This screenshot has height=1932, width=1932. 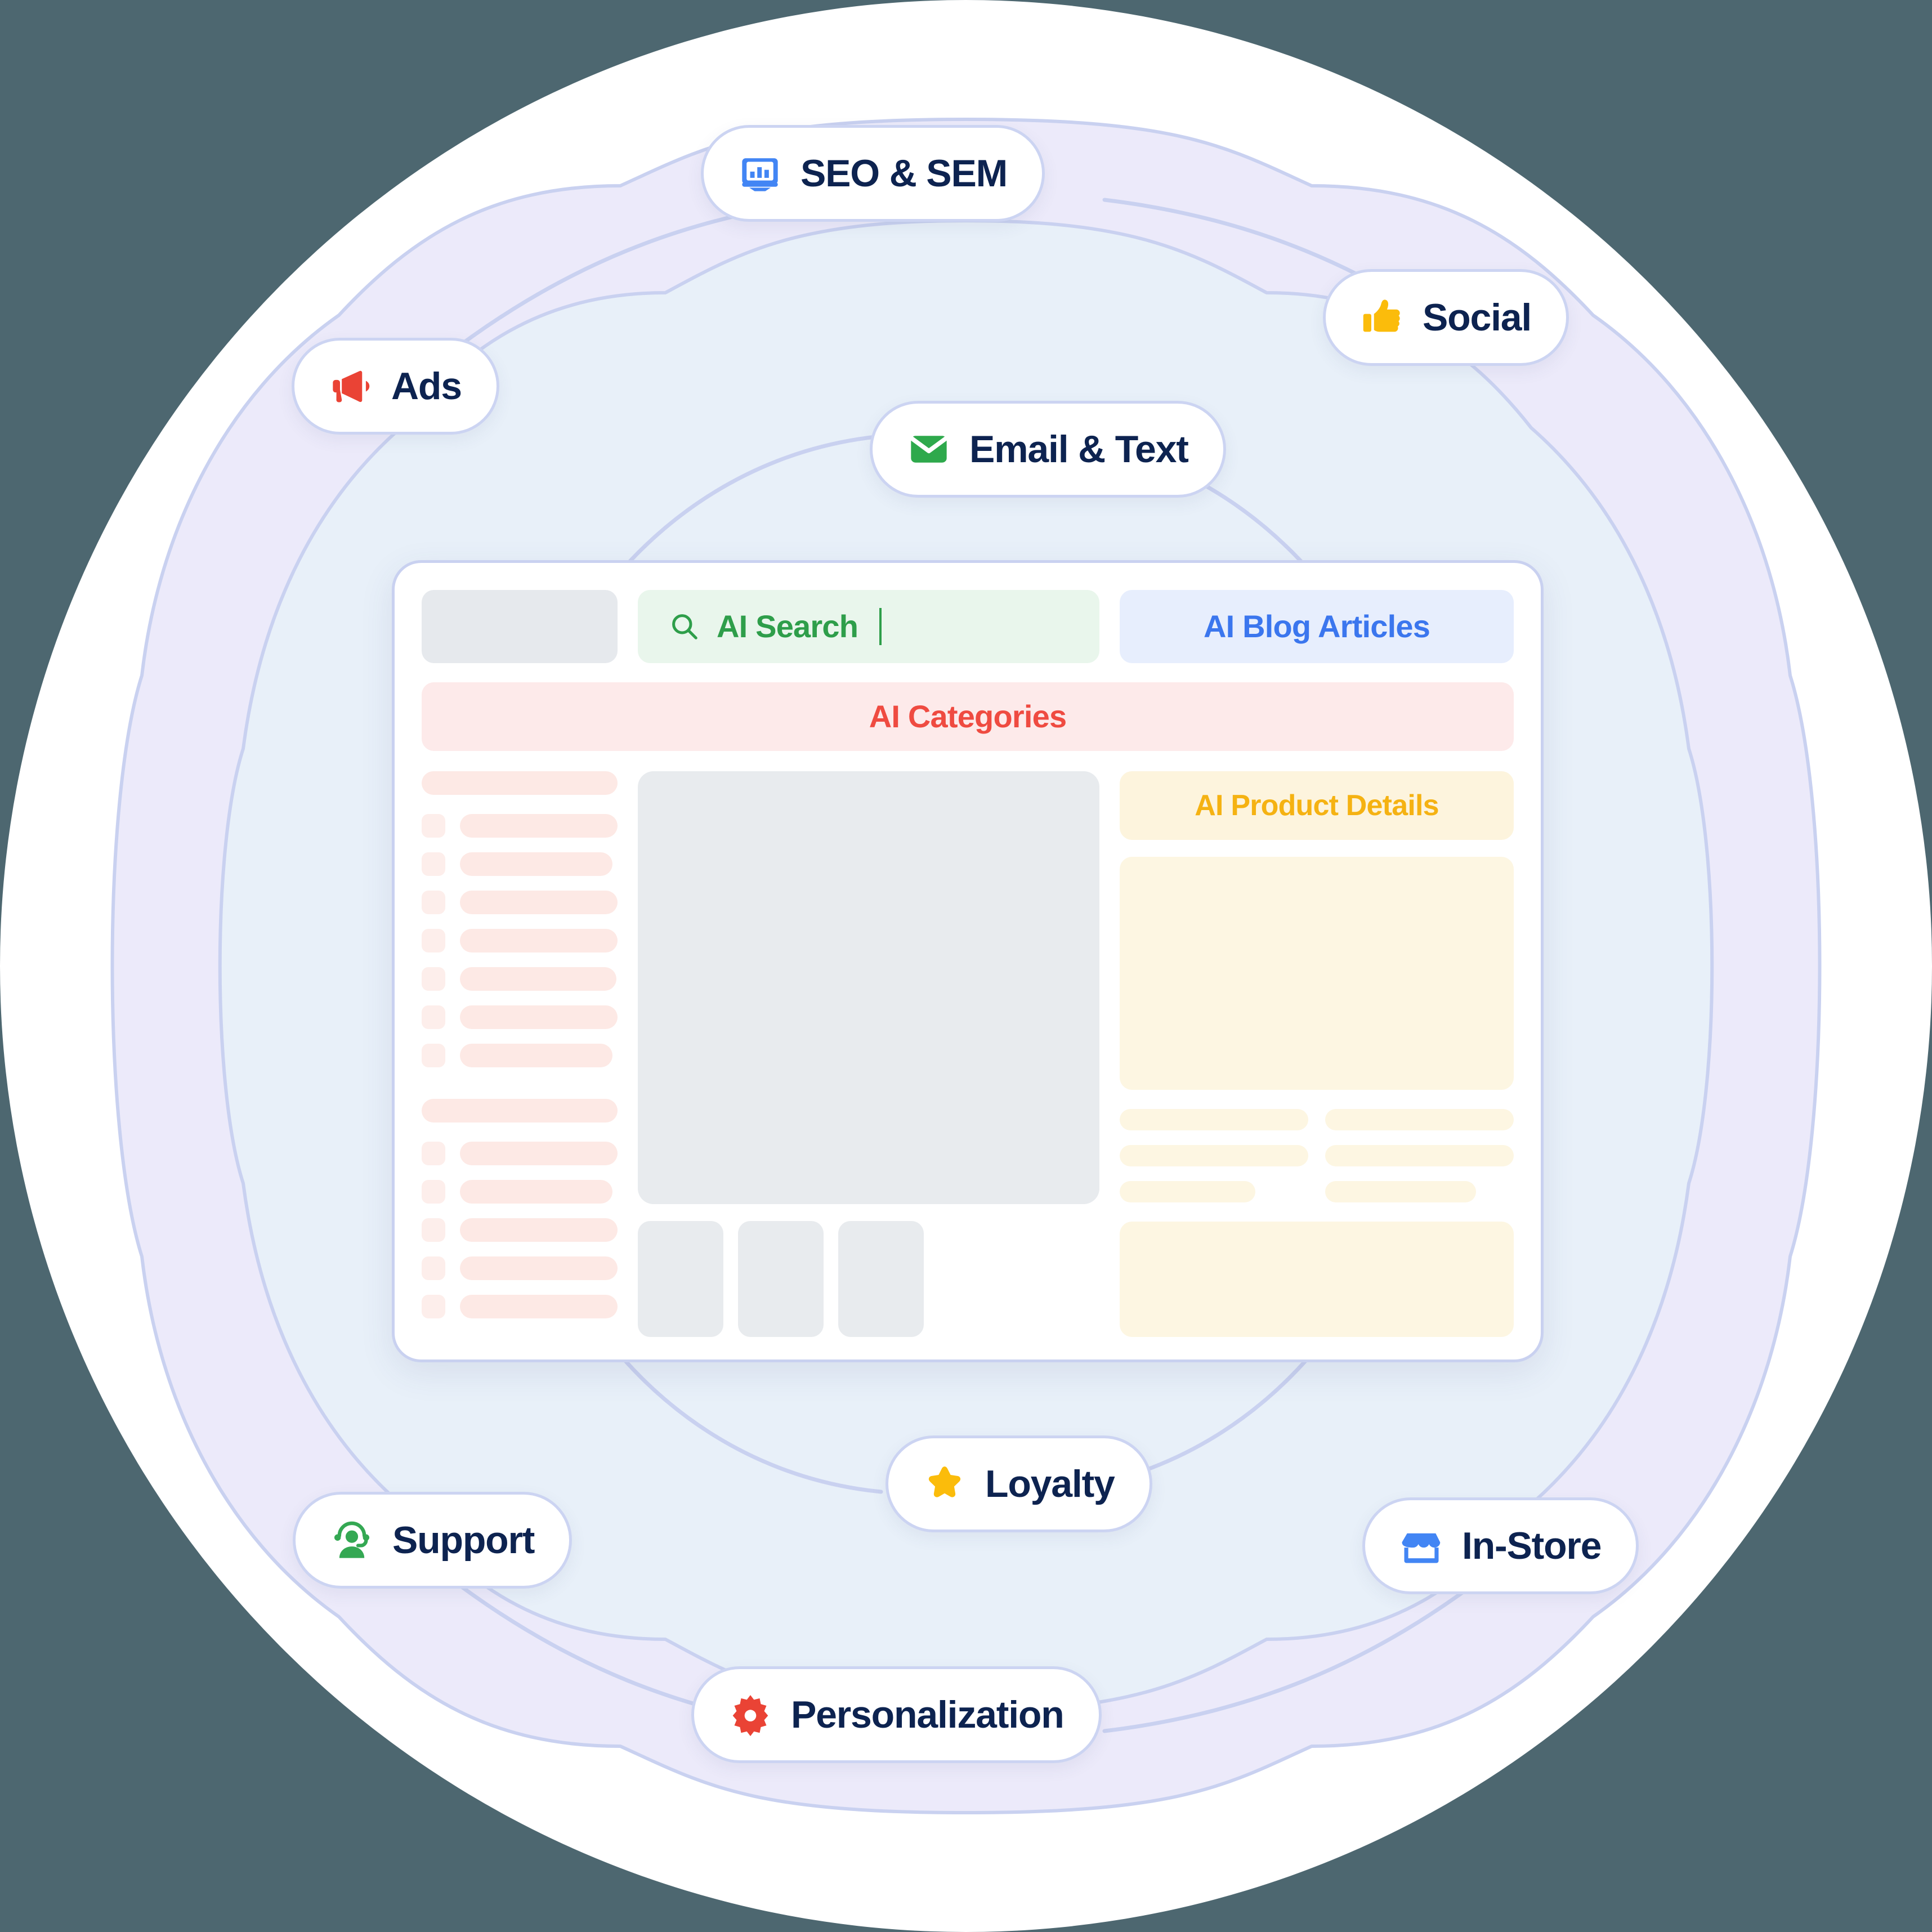 I want to click on search-value: AI Search, so click(x=787, y=626).